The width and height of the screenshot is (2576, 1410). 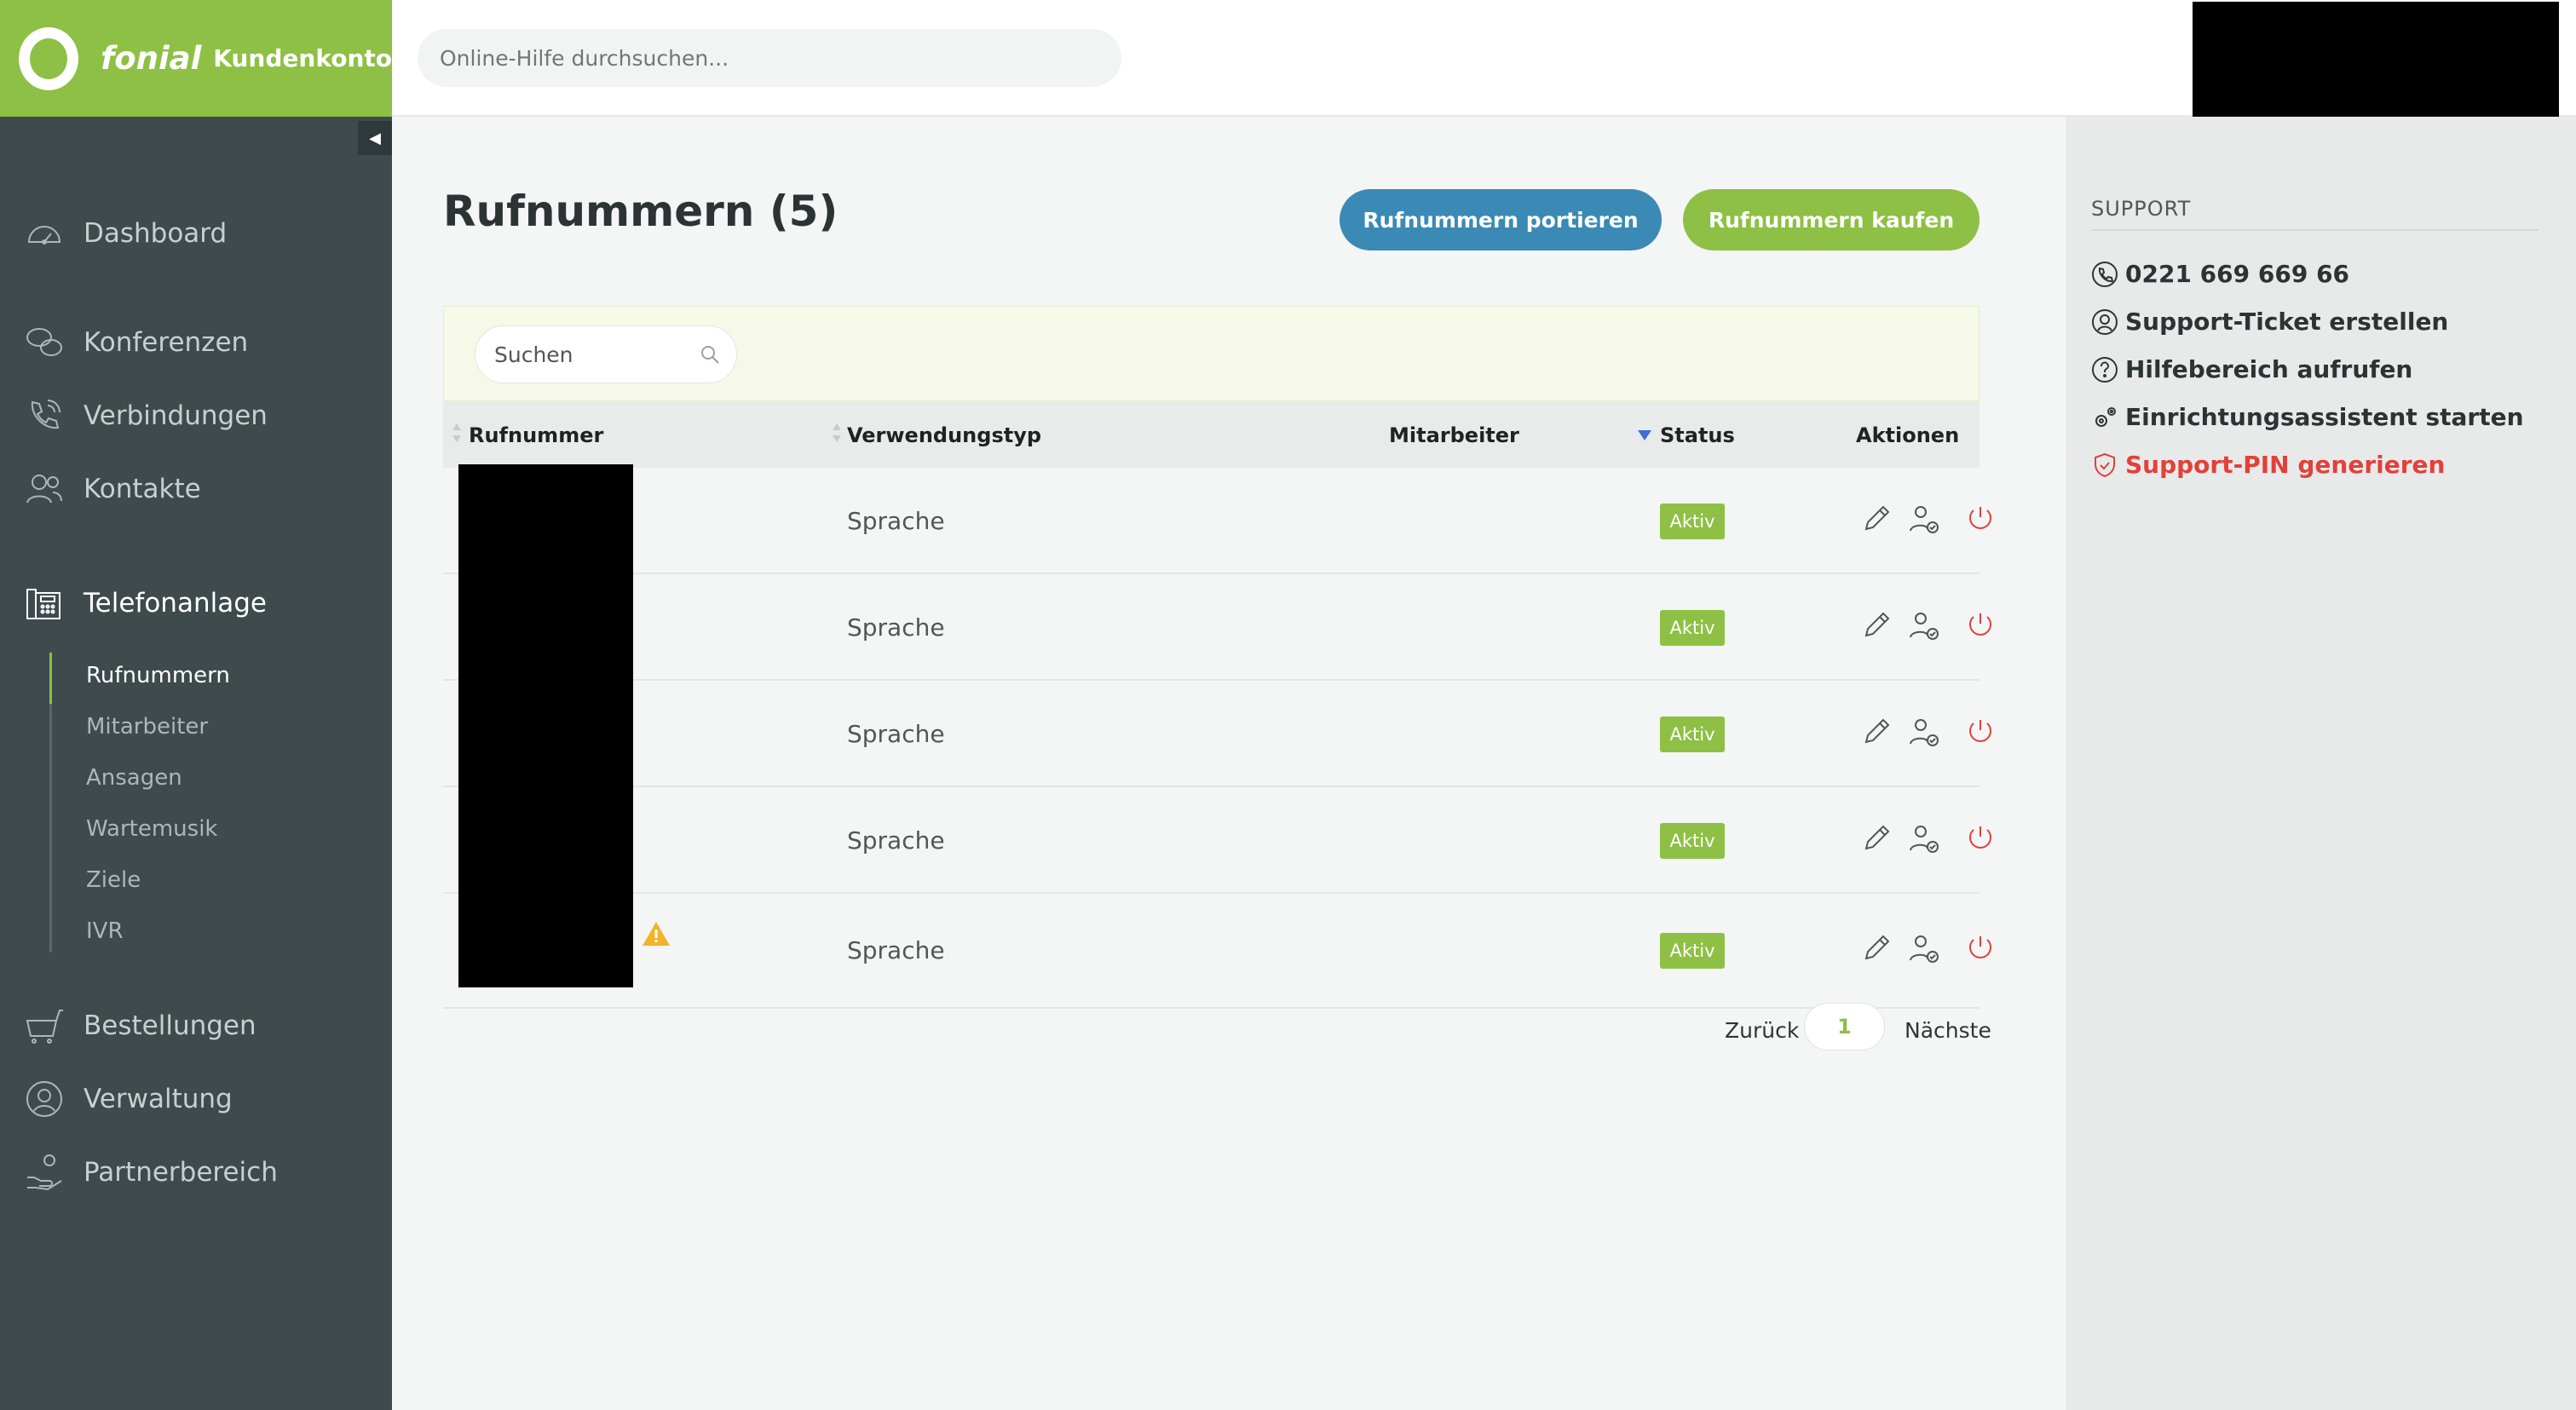 I want to click on sort-desc-icon, so click(x=1644, y=435).